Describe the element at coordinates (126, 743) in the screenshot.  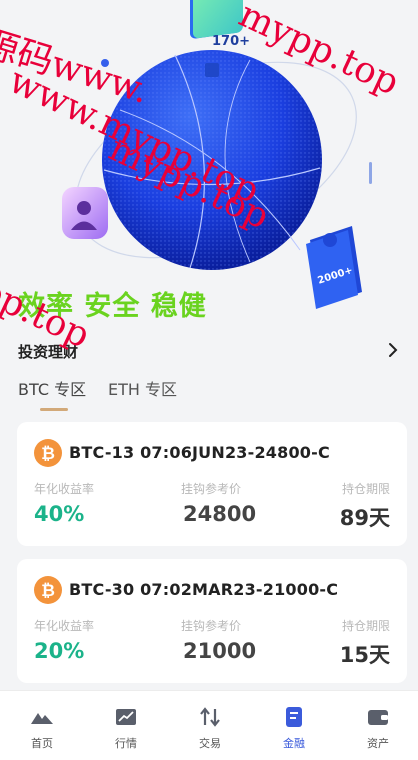
I see `nav-label: 行情` at that location.